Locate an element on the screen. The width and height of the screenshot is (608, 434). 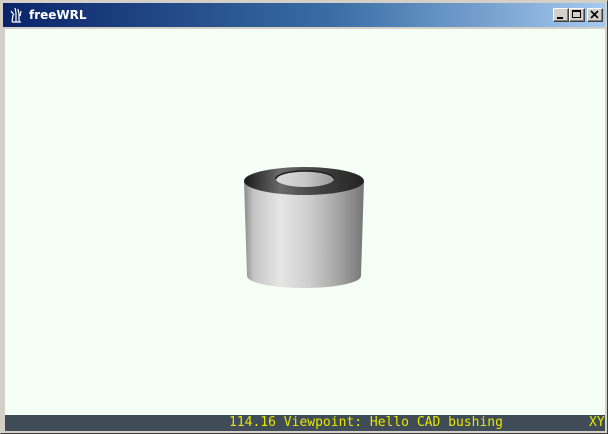
status-bar: 114.16 Viewpoint: Hello CAD bushing XY is located at coordinates (305, 423).